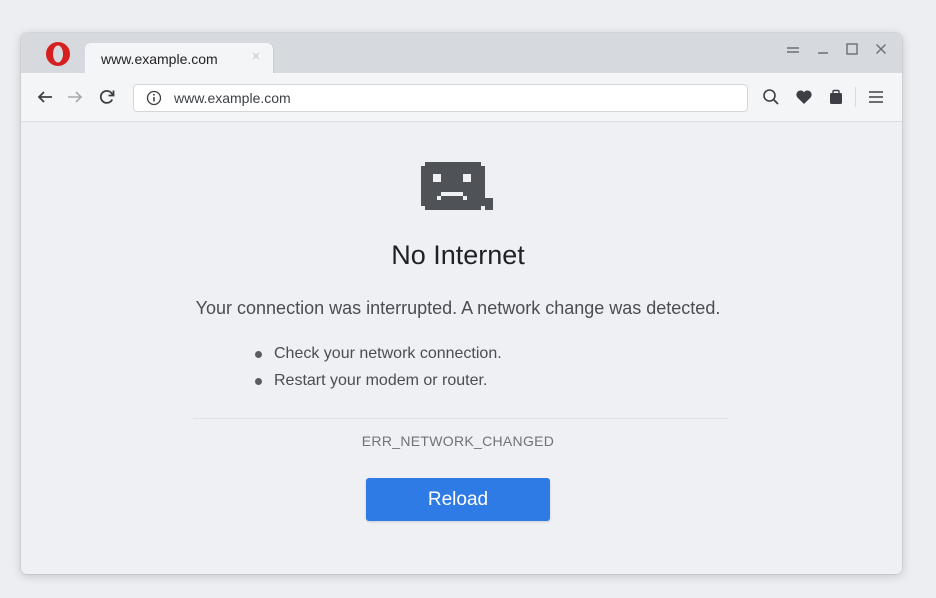 Image resolution: width=936 pixels, height=598 pixels. What do you see at coordinates (159, 59) in the screenshot?
I see `tab-title: www.example.com` at bounding box center [159, 59].